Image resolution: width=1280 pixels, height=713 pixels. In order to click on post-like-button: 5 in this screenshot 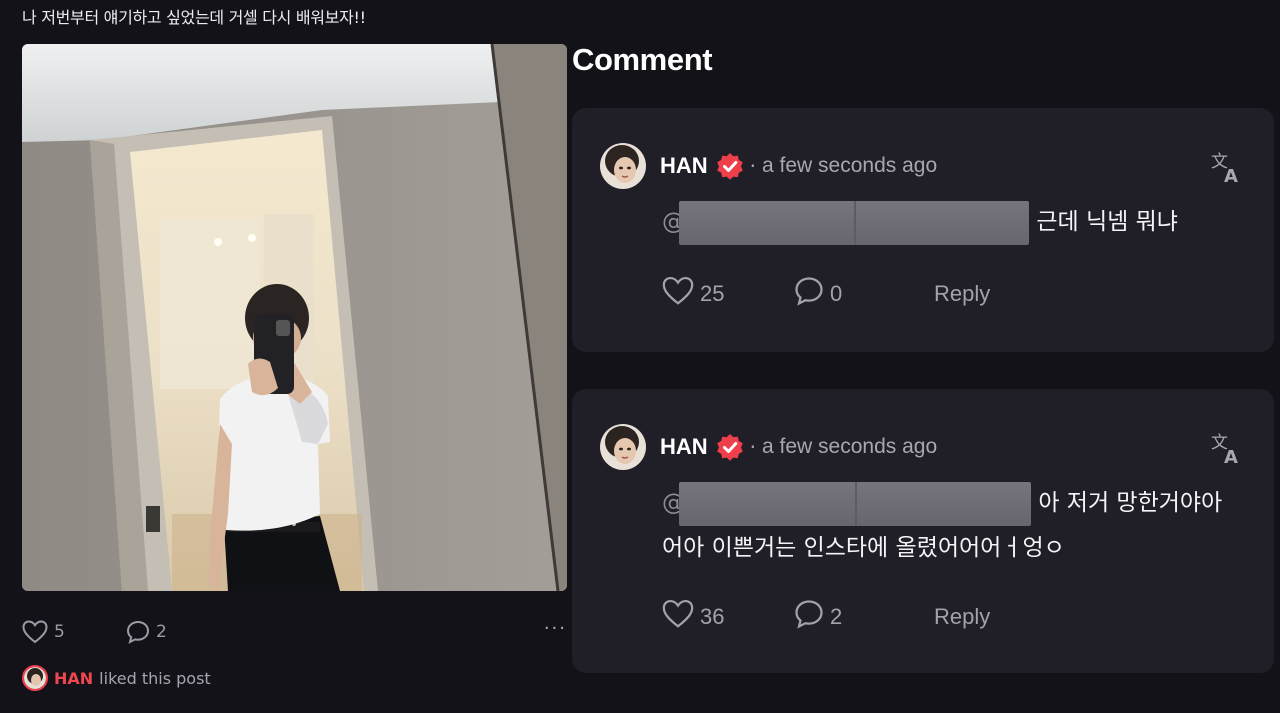, I will do `click(43, 632)`.